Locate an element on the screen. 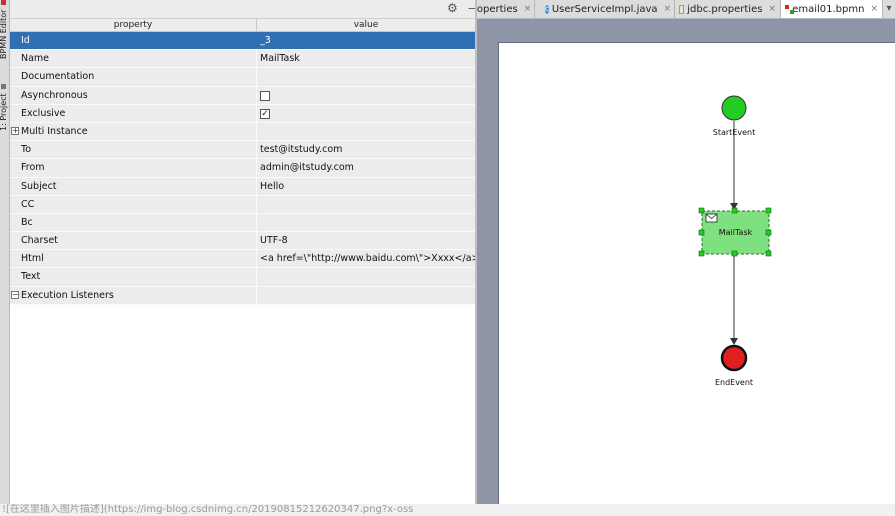 This screenshot has width=895, height=516. property-value: _3 is located at coordinates (366, 40).